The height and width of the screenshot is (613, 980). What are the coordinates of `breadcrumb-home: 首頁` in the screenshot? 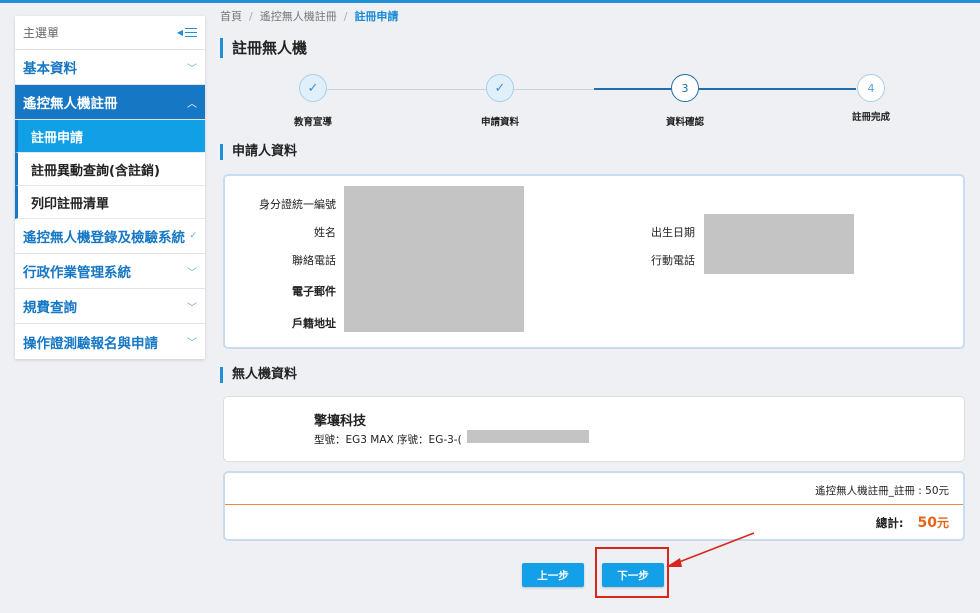 It's located at (231, 16).